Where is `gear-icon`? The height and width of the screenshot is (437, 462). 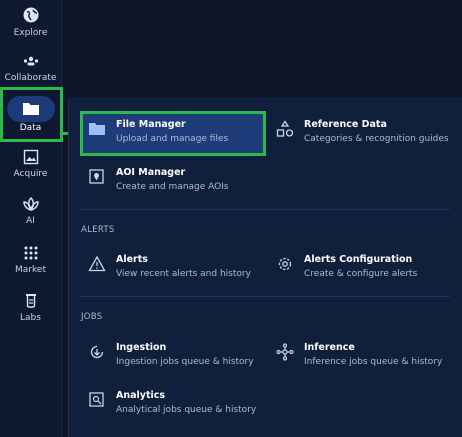 gear-icon is located at coordinates (285, 264).